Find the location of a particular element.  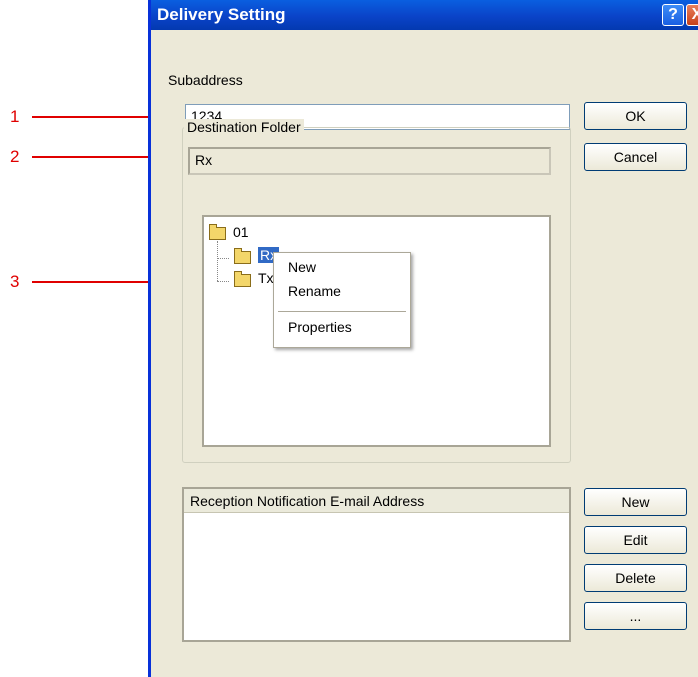

menu-item-new: New is located at coordinates (302, 267).